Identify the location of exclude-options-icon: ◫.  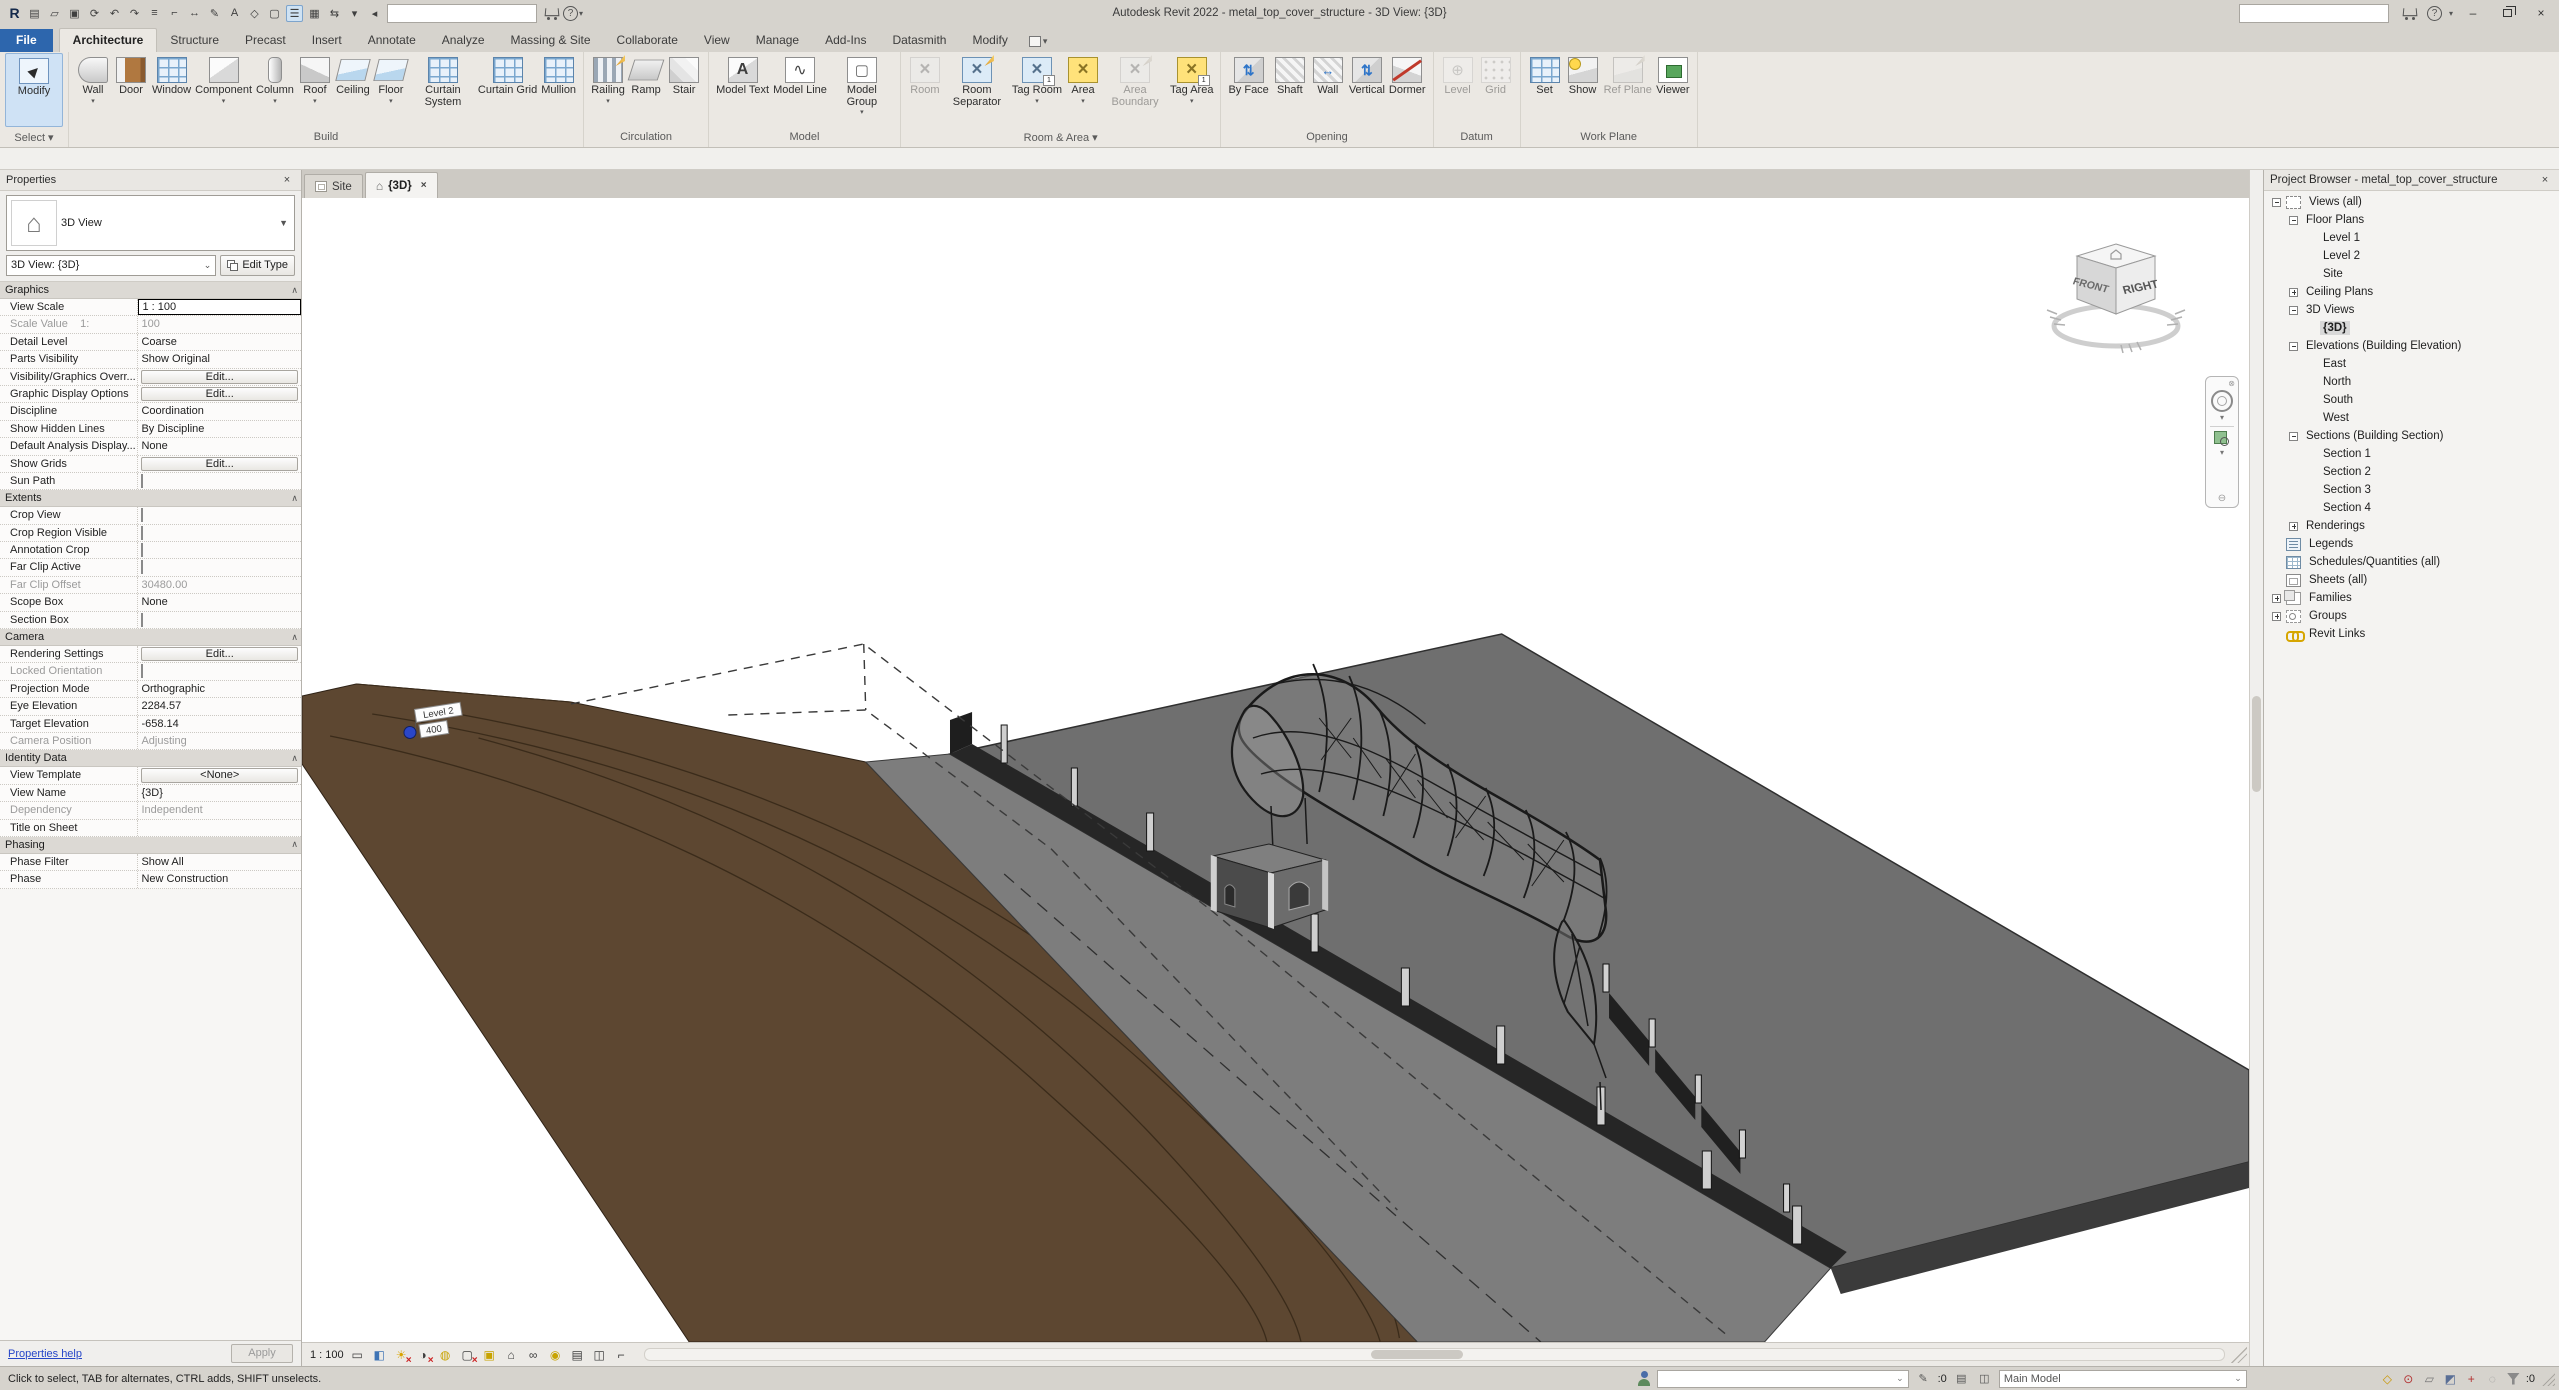
(1984, 1378).